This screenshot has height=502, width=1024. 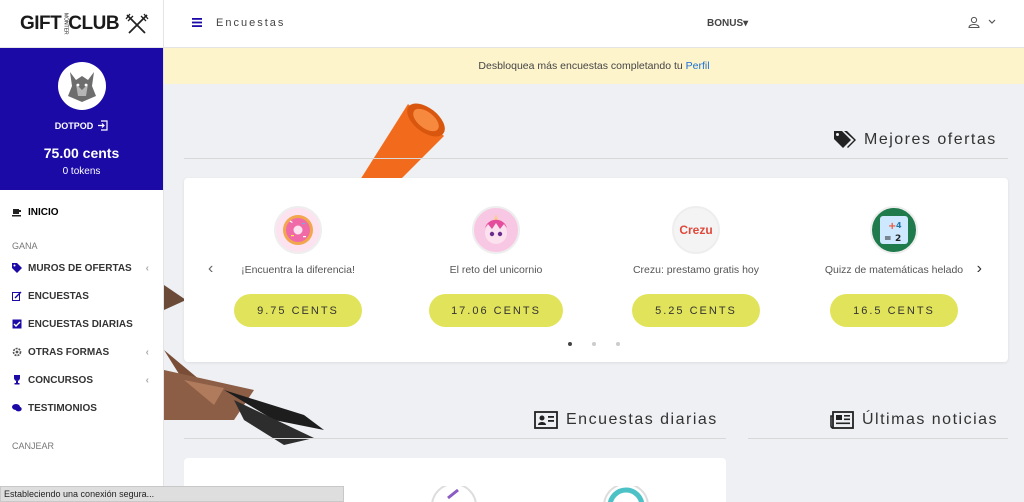 I want to click on offer-title: ¡Encuentra la diferencia!, so click(x=298, y=270).